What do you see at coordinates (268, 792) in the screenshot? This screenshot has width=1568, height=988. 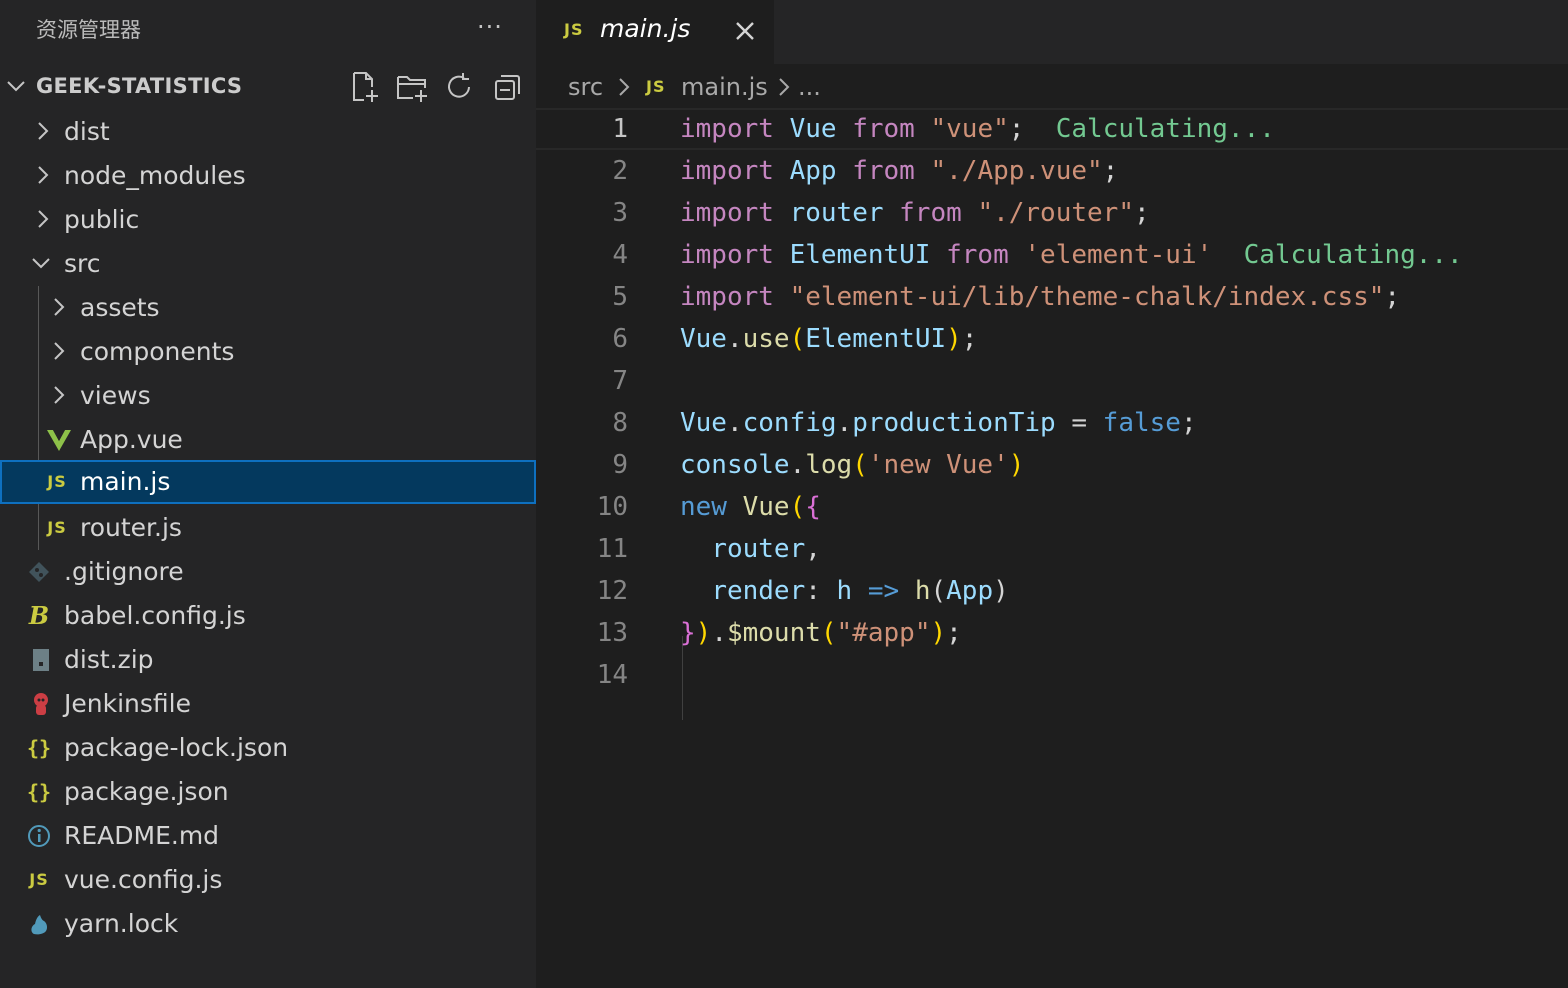 I see `tree-file-package-json: {} package.json` at bounding box center [268, 792].